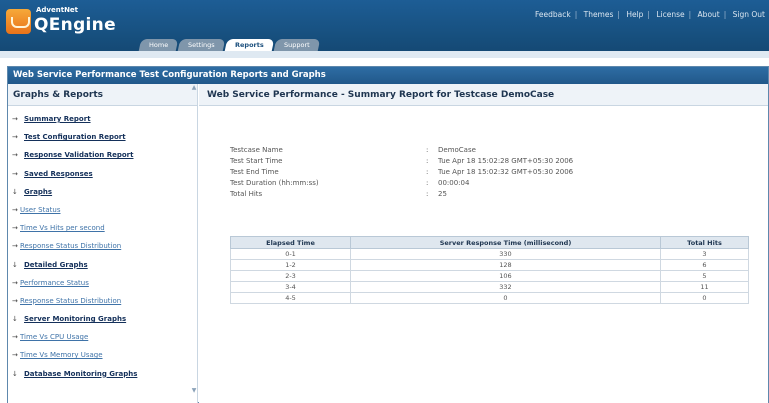 This screenshot has height=403, width=769. I want to click on nav-item-label: Database Monitoring Graphs, so click(80, 374).